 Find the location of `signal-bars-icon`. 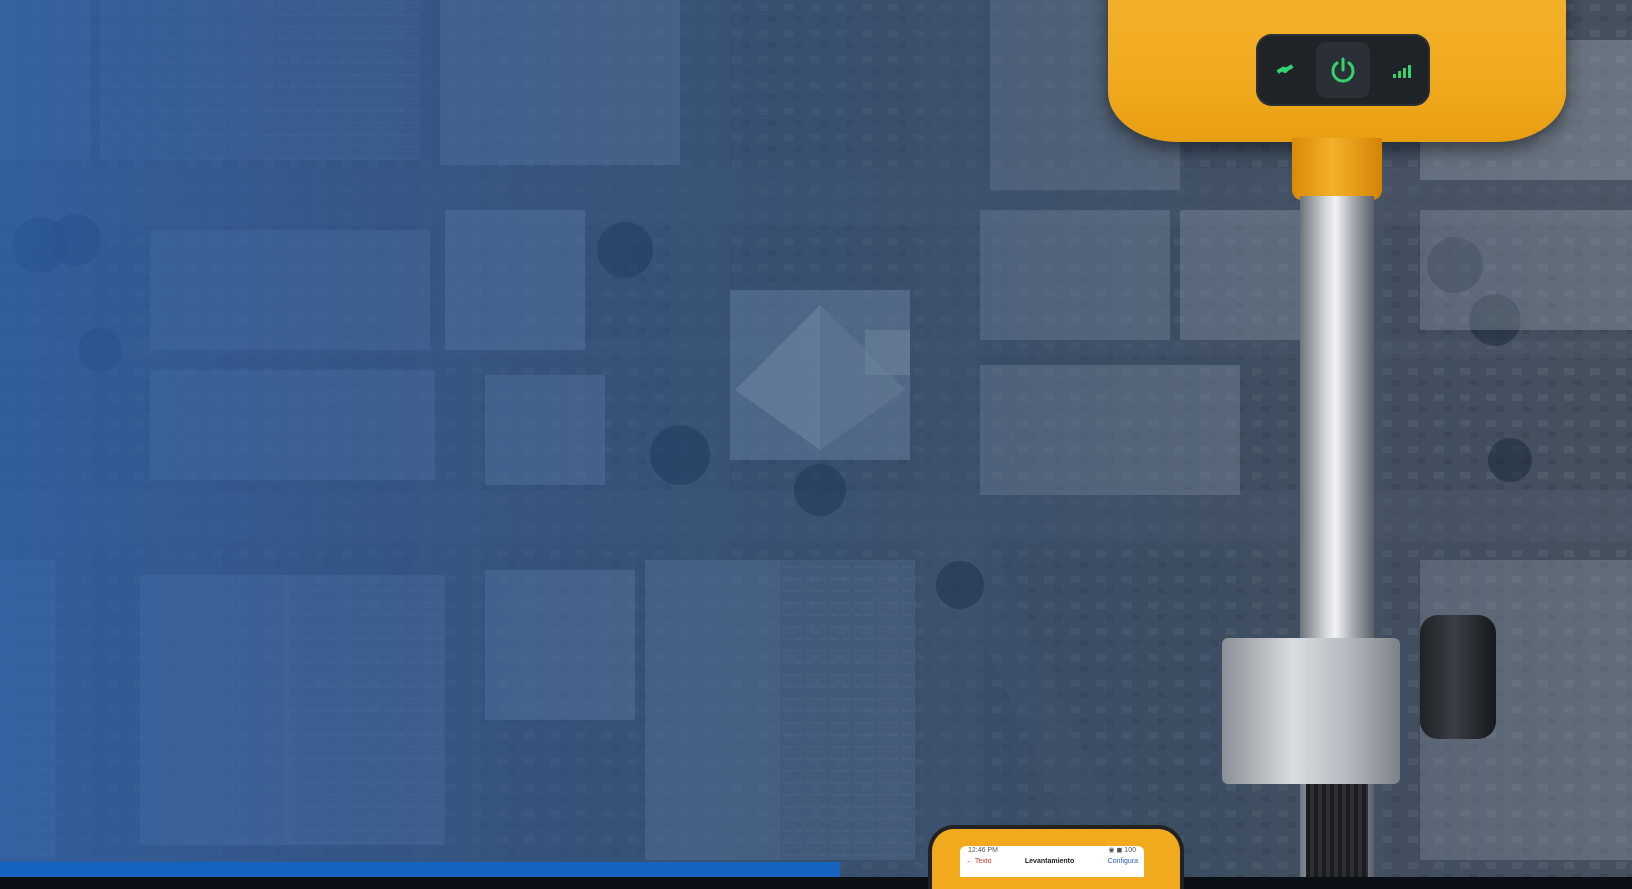

signal-bars-icon is located at coordinates (1401, 70).